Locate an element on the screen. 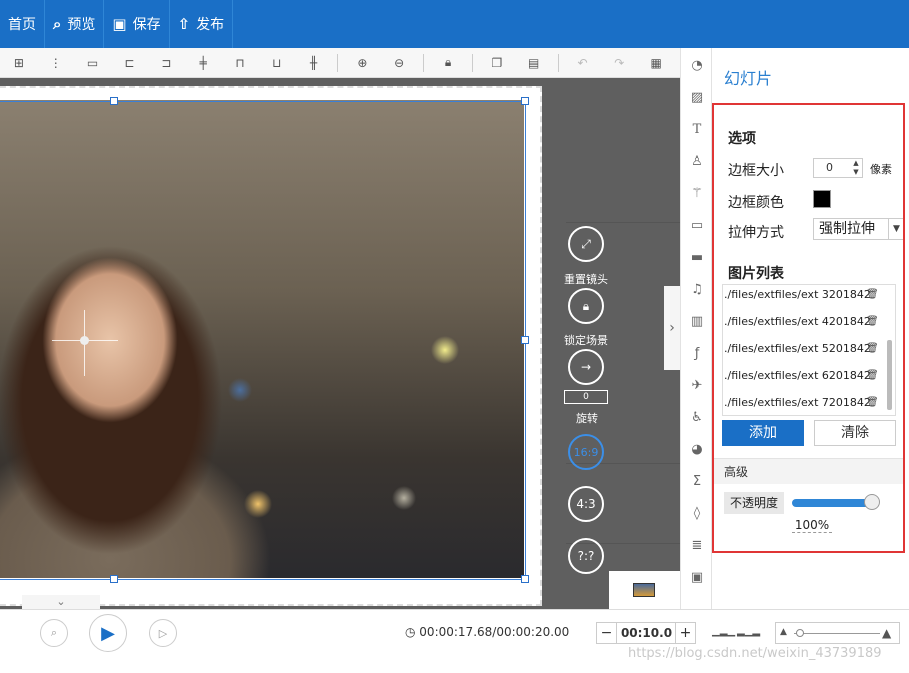 Image resolution: width=909 pixels, height=673 pixels. save-button: ▣ 保存 is located at coordinates (137, 24).